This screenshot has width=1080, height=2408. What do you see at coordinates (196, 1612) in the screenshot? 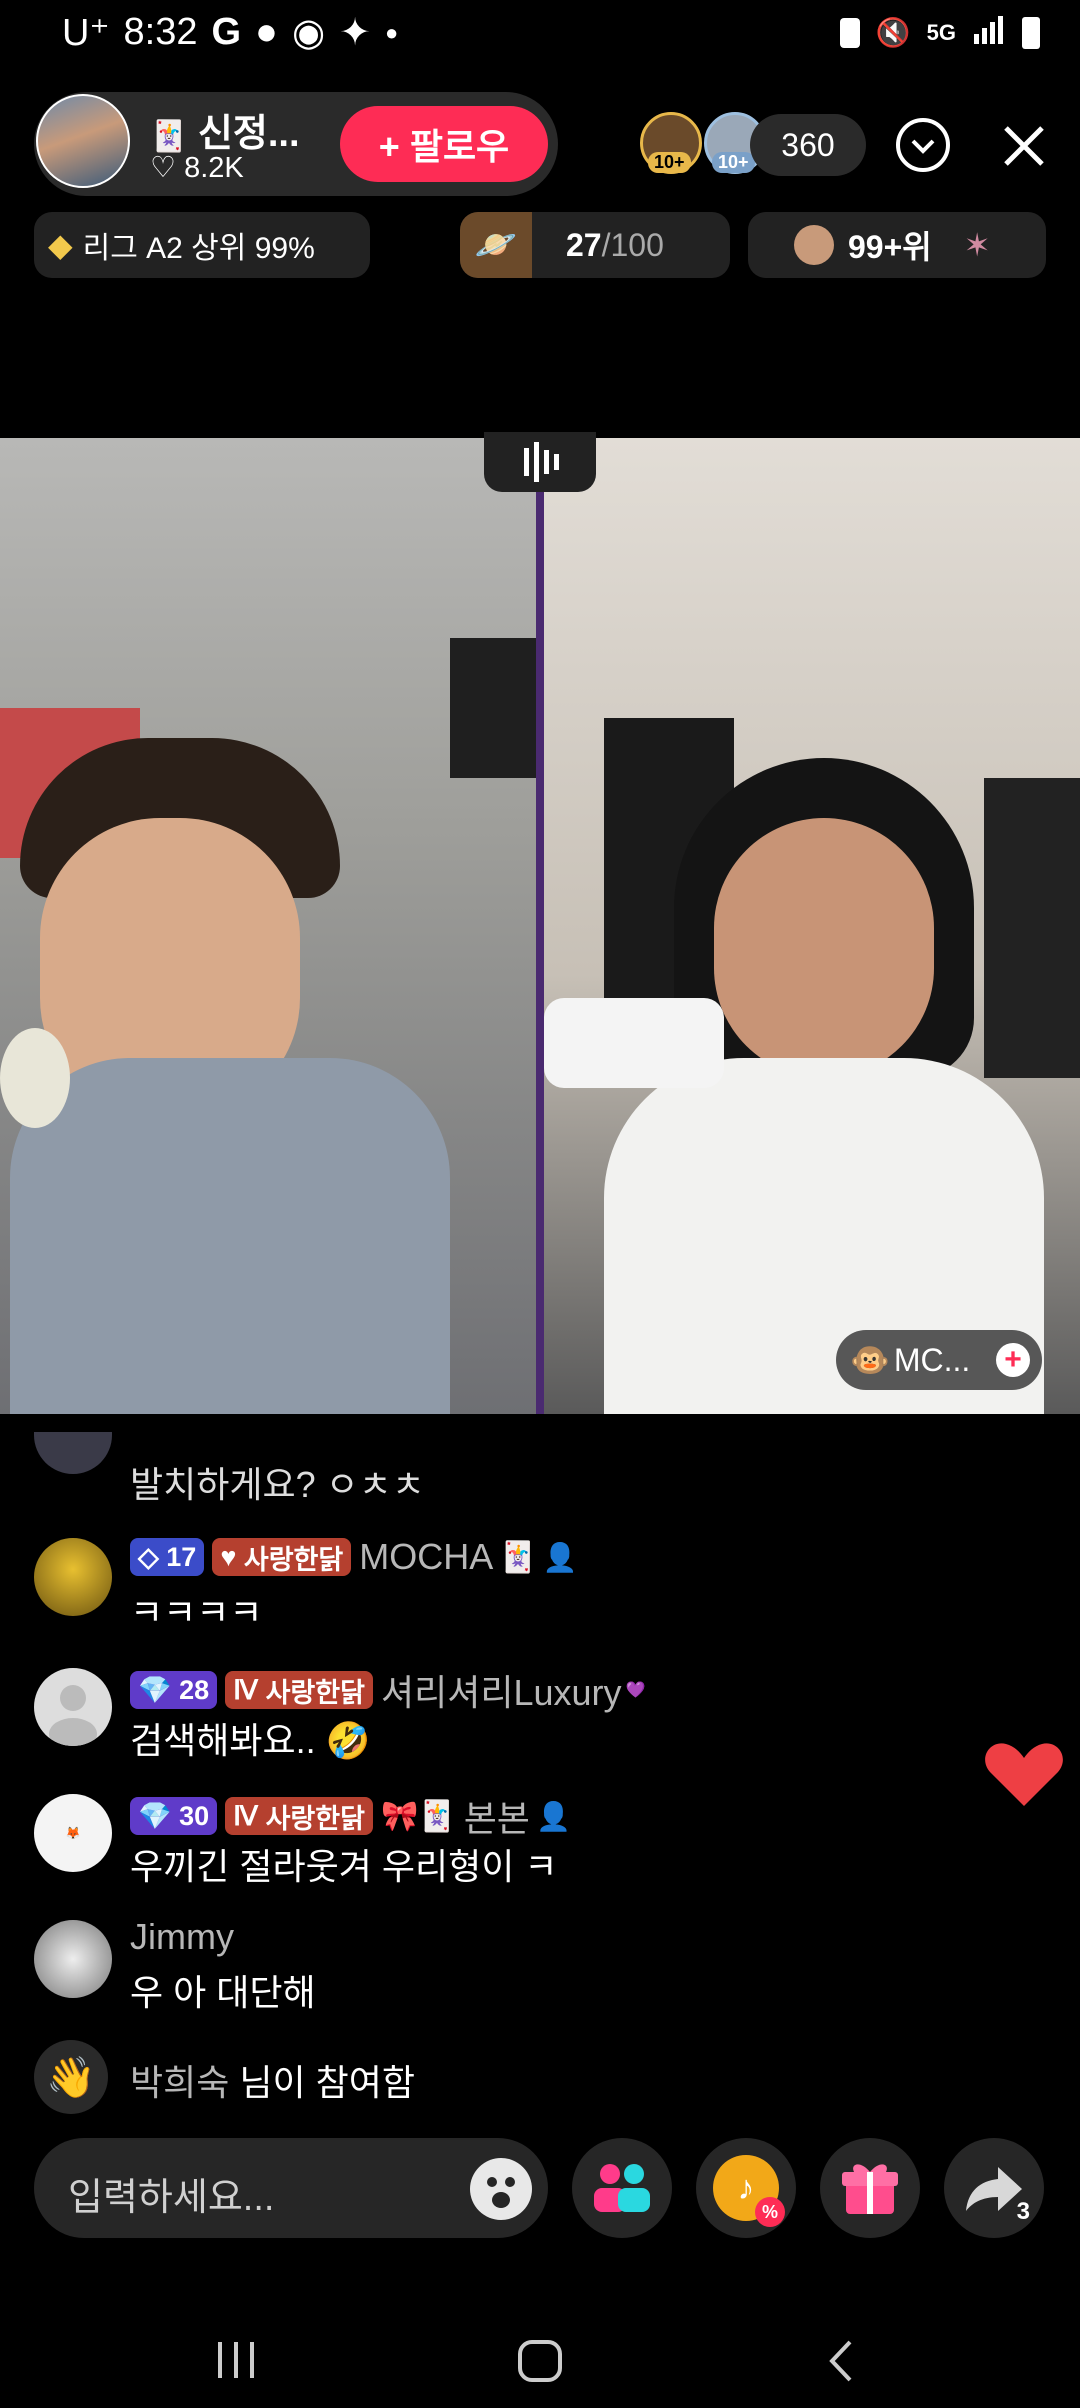
I see `chat-message-text: ㅋㅋㅋㅋ` at bounding box center [196, 1612].